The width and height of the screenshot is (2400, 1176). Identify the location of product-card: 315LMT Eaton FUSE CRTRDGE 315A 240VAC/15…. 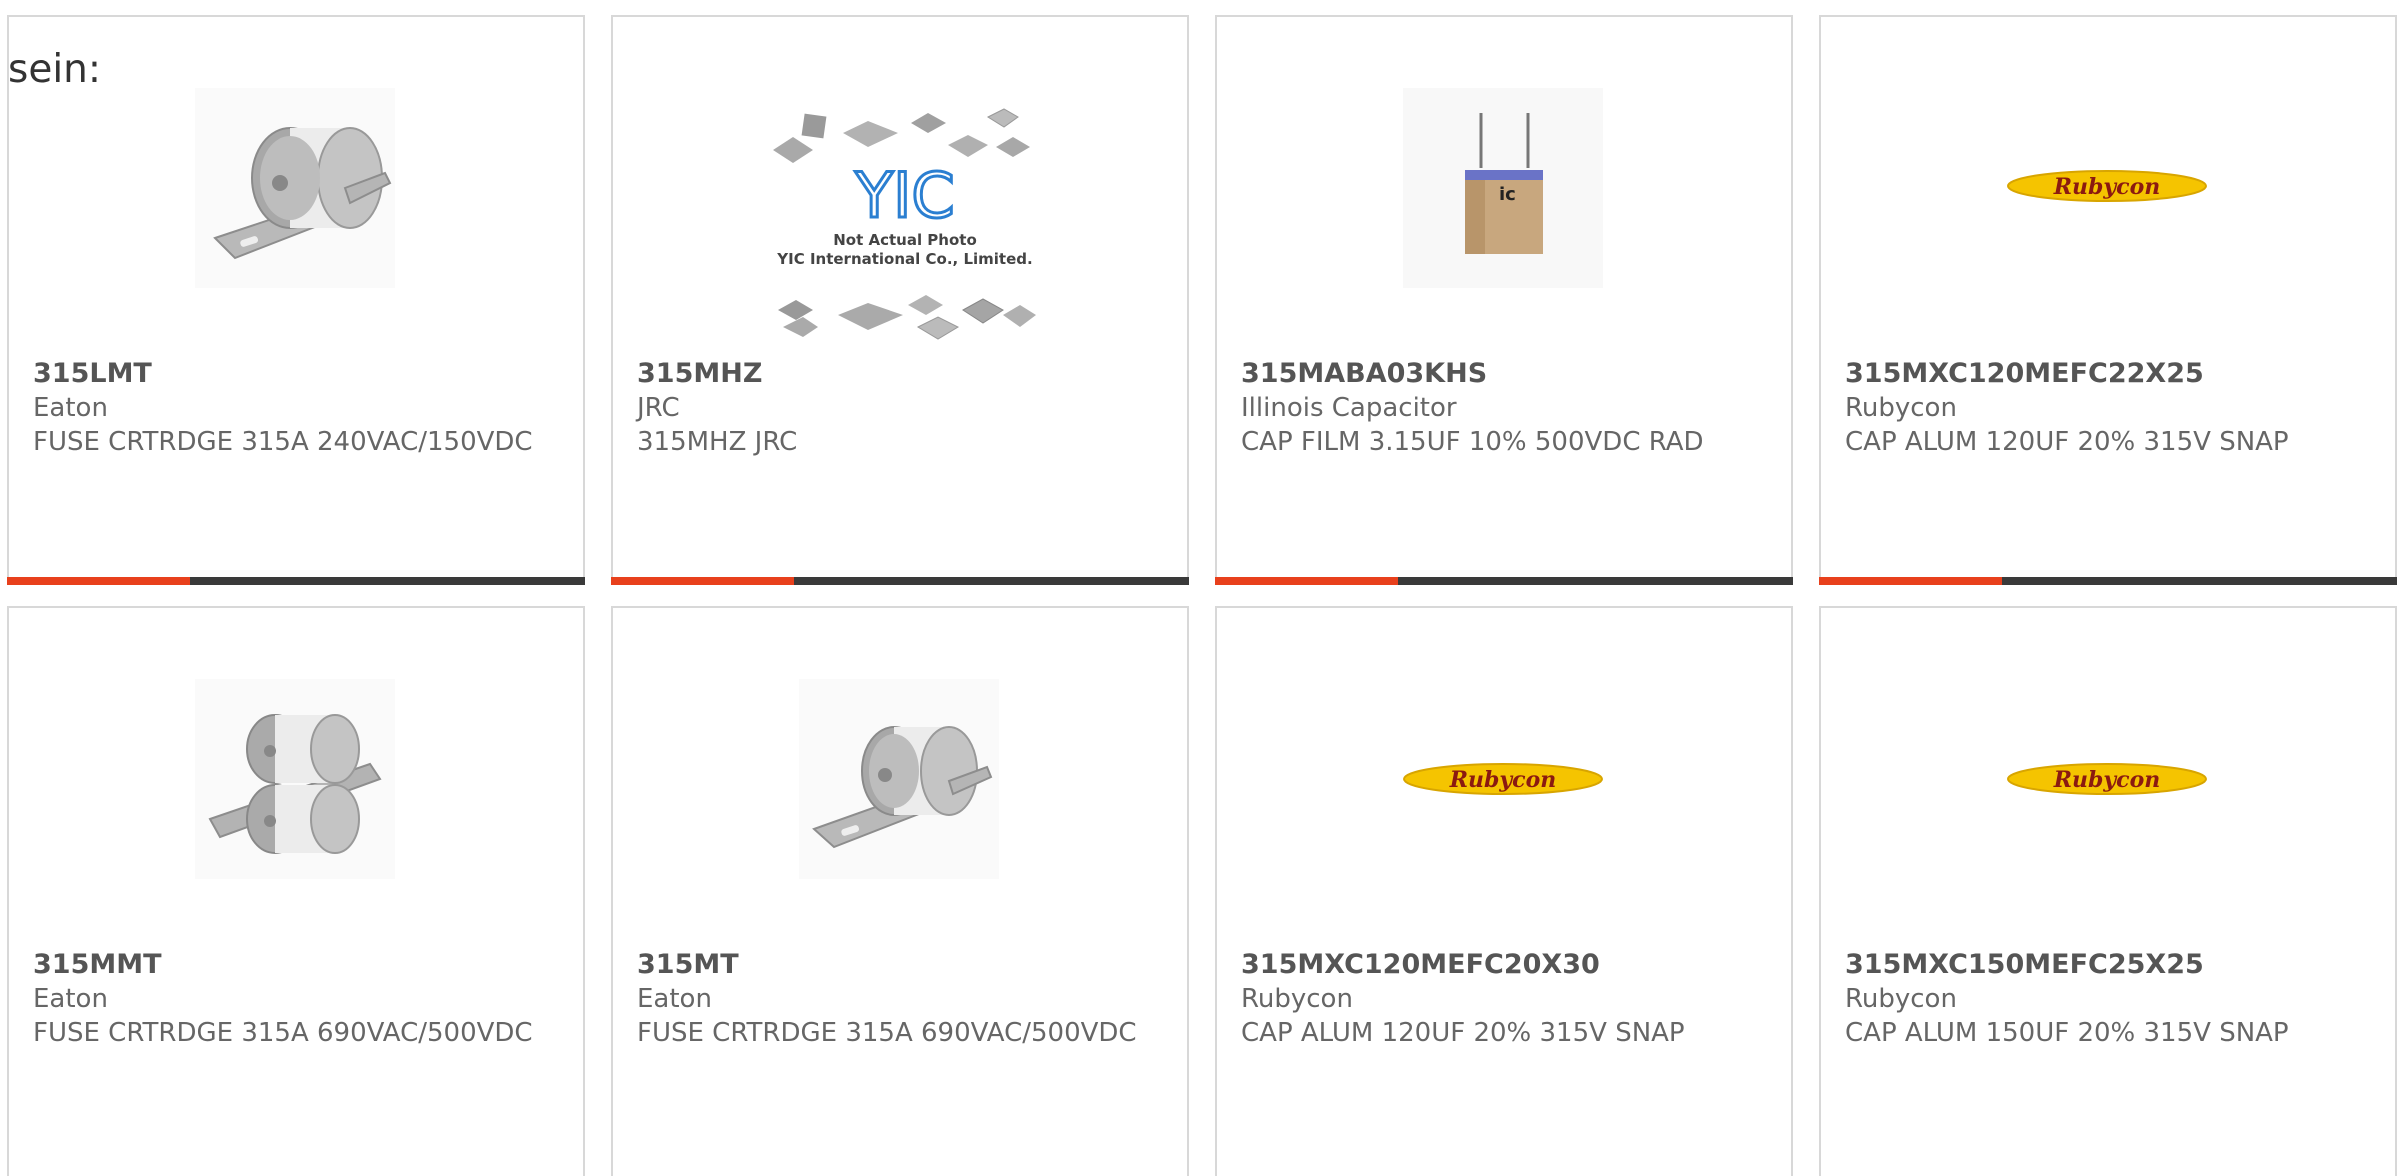
(296, 300).